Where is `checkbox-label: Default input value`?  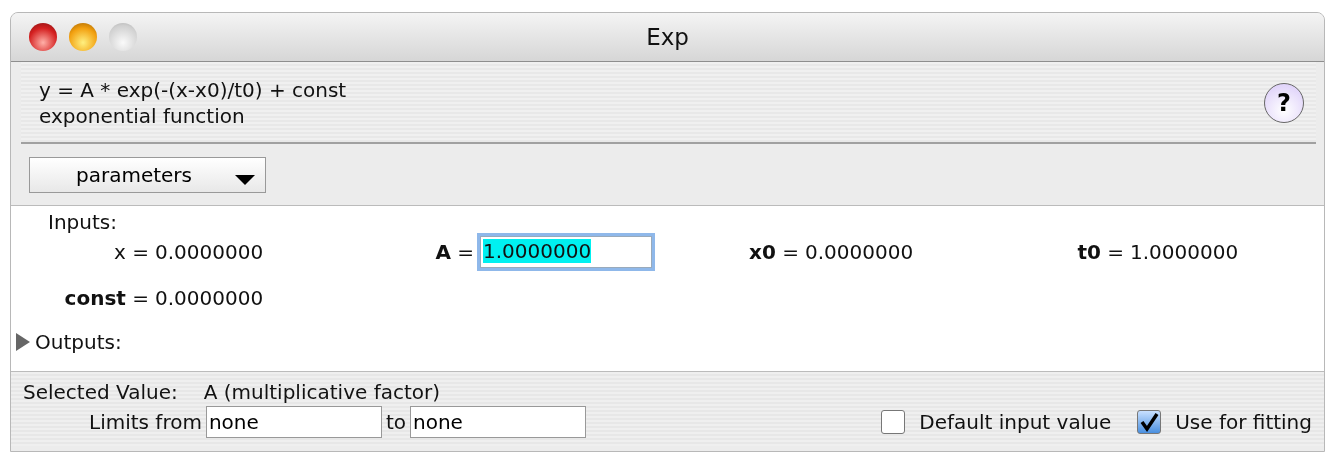 checkbox-label: Default input value is located at coordinates (1015, 422).